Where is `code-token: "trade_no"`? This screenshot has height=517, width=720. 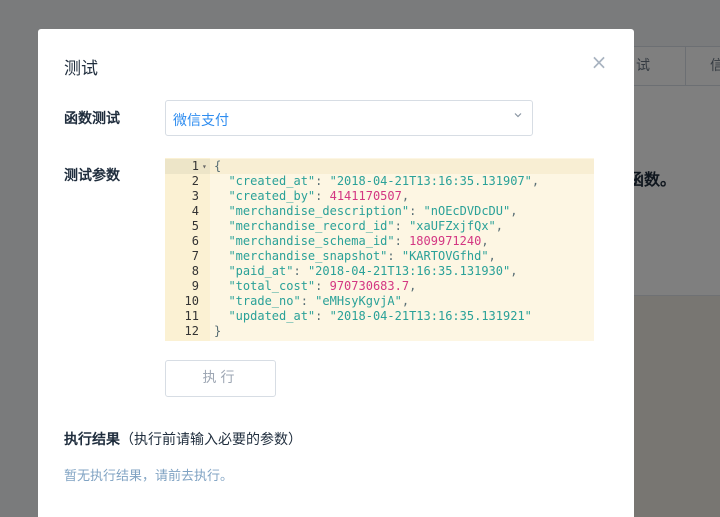
code-token: "trade_no" is located at coordinates (257, 301).